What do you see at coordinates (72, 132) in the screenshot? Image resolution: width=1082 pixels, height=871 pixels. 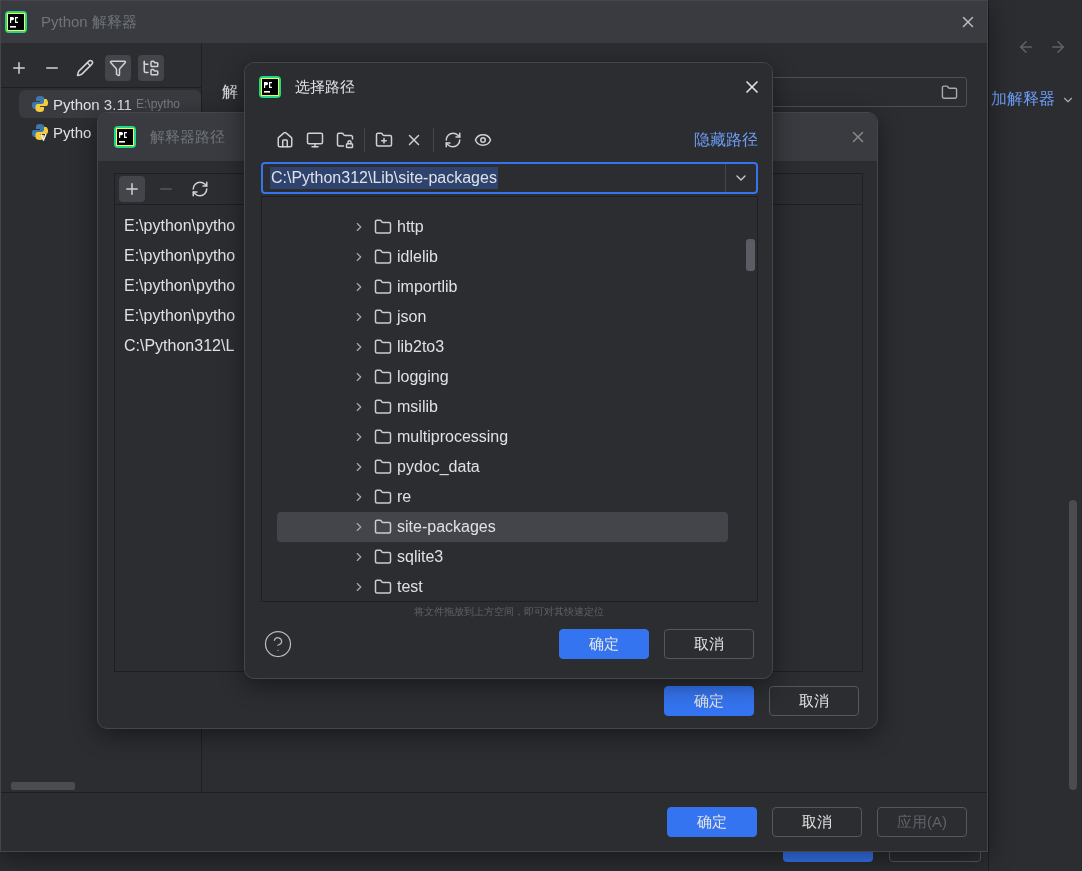 I see `interpreter-name: Pytho` at bounding box center [72, 132].